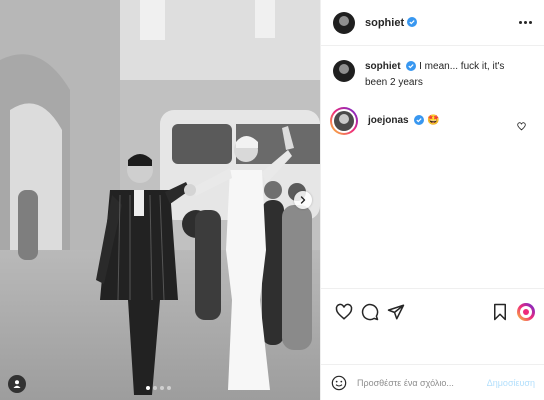  I want to click on comment-input, so click(422, 382).